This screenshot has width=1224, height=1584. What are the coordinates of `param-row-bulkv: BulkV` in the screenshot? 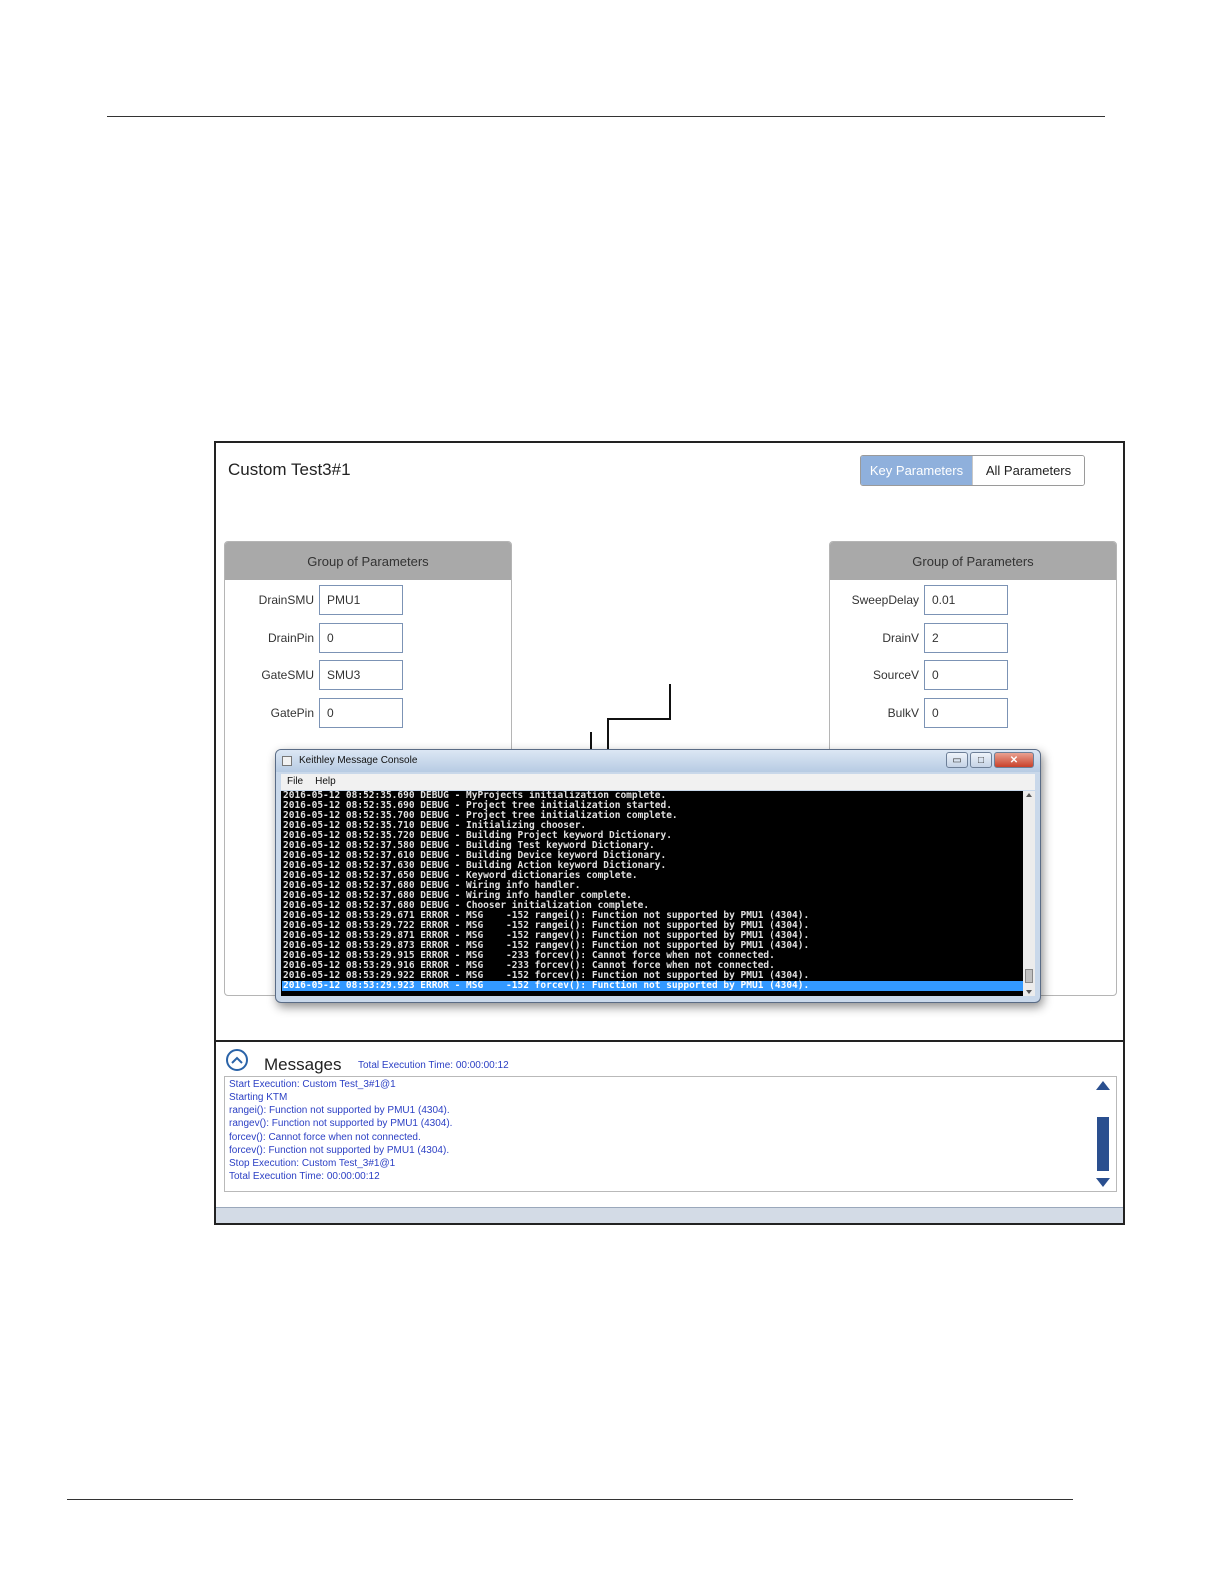 It's located at (919, 713).